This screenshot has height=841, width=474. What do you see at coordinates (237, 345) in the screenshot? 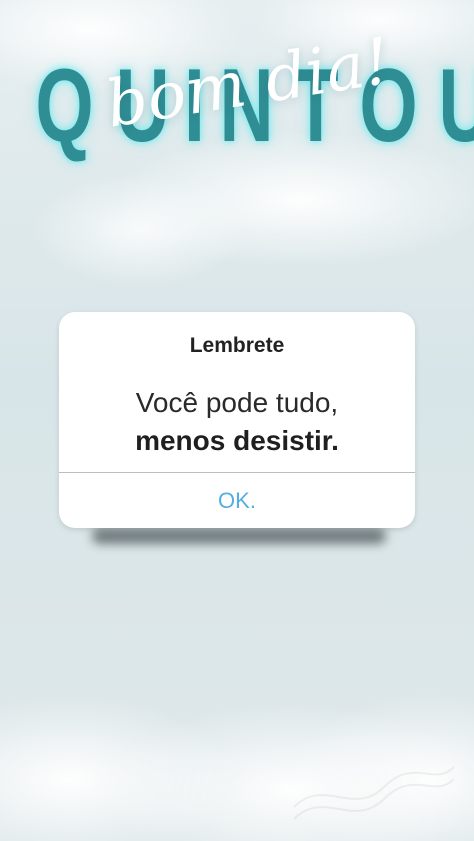
I see `dialog-title: Lembrete` at bounding box center [237, 345].